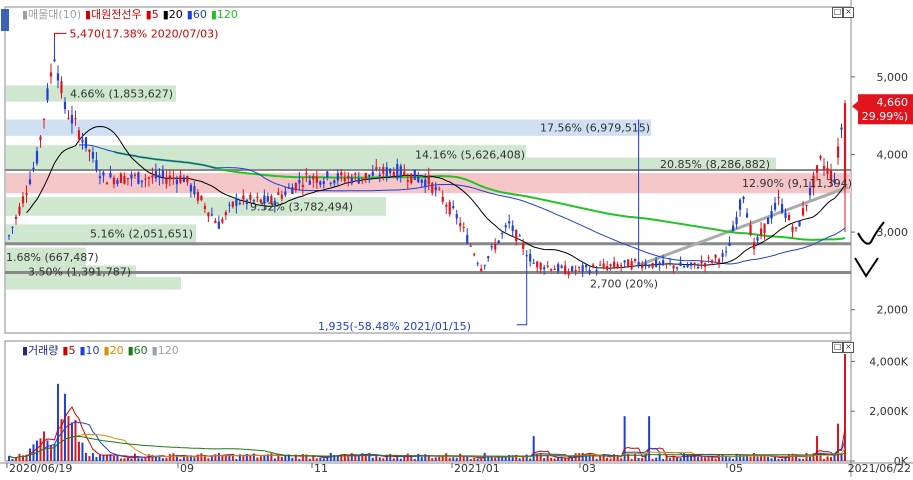 This screenshot has width=913, height=480. I want to click on y-tick-label: 4,000, so click(893, 154).